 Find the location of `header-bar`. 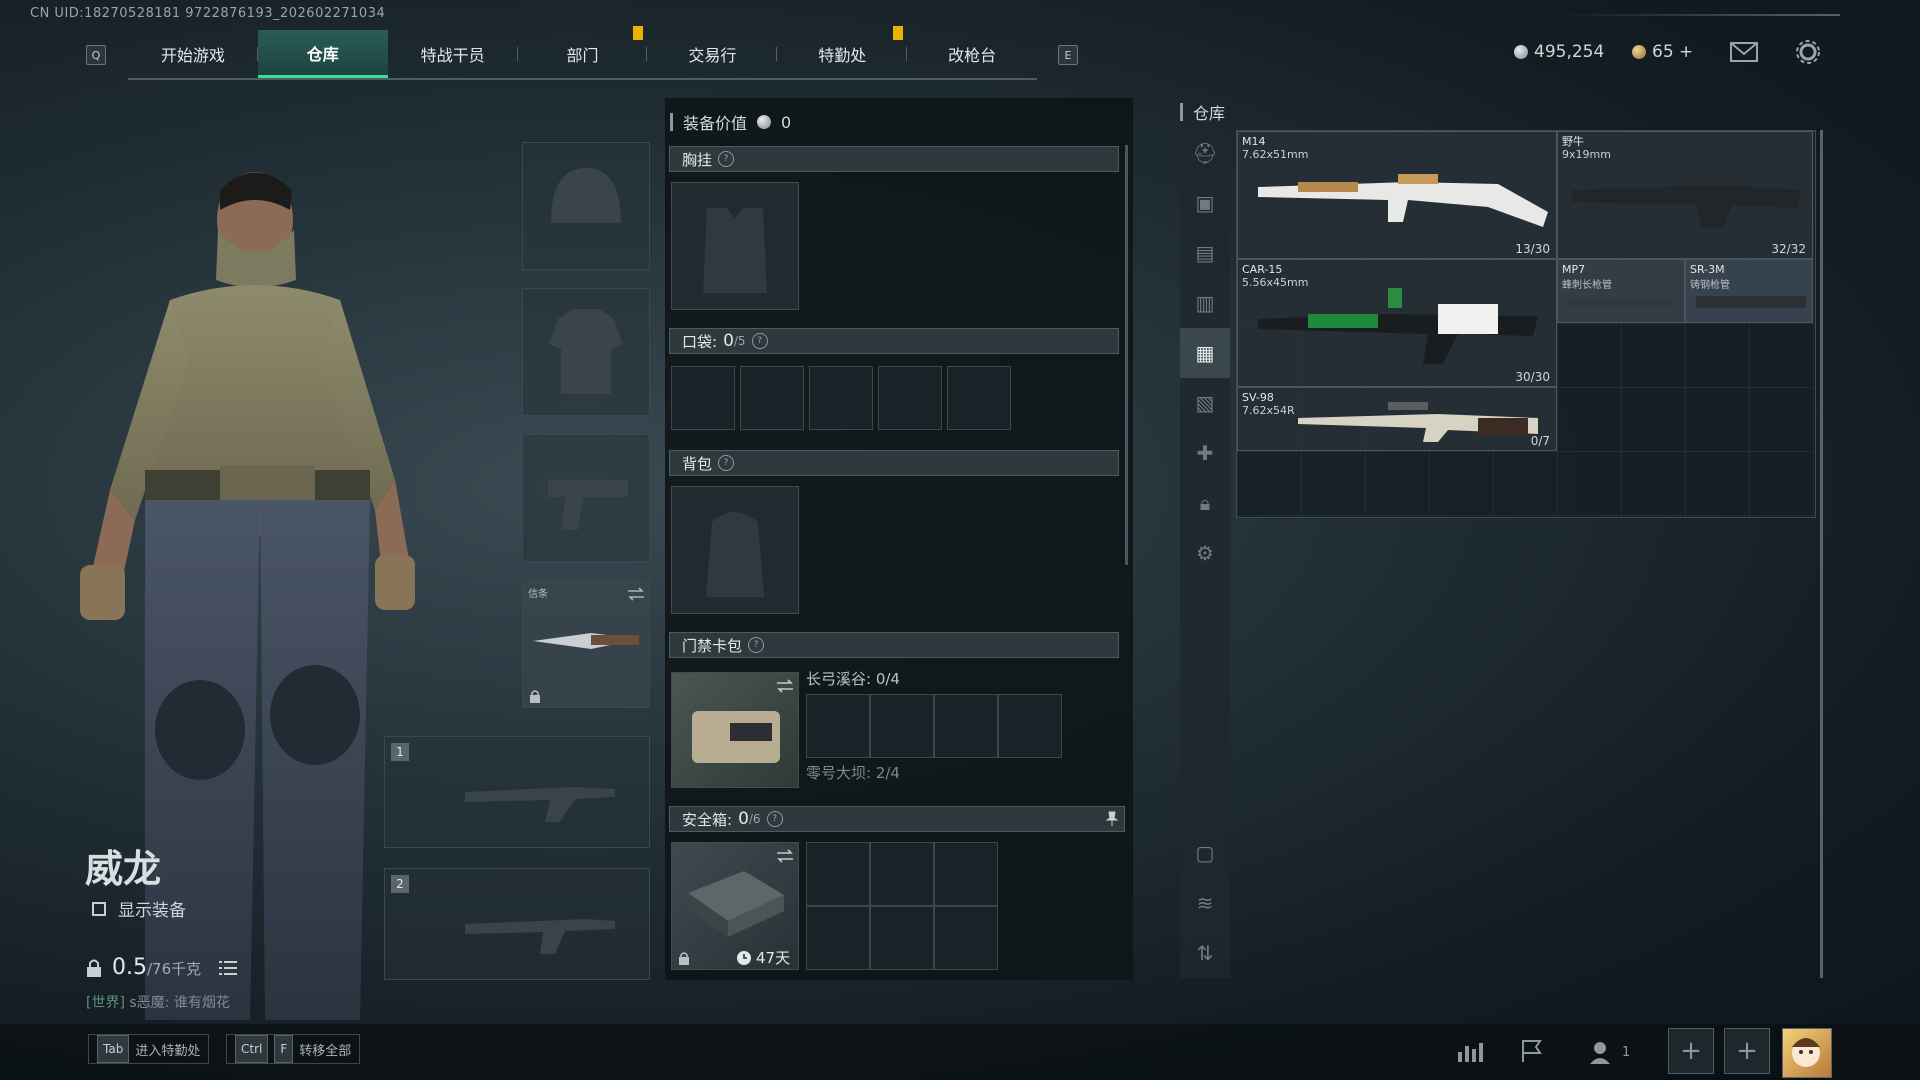

header-bar is located at coordinates (671, 122).